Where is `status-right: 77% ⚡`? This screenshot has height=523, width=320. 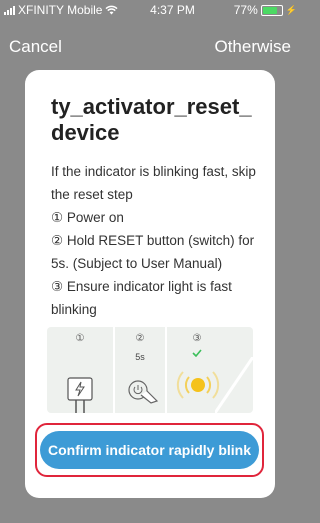 status-right: 77% ⚡ is located at coordinates (265, 10).